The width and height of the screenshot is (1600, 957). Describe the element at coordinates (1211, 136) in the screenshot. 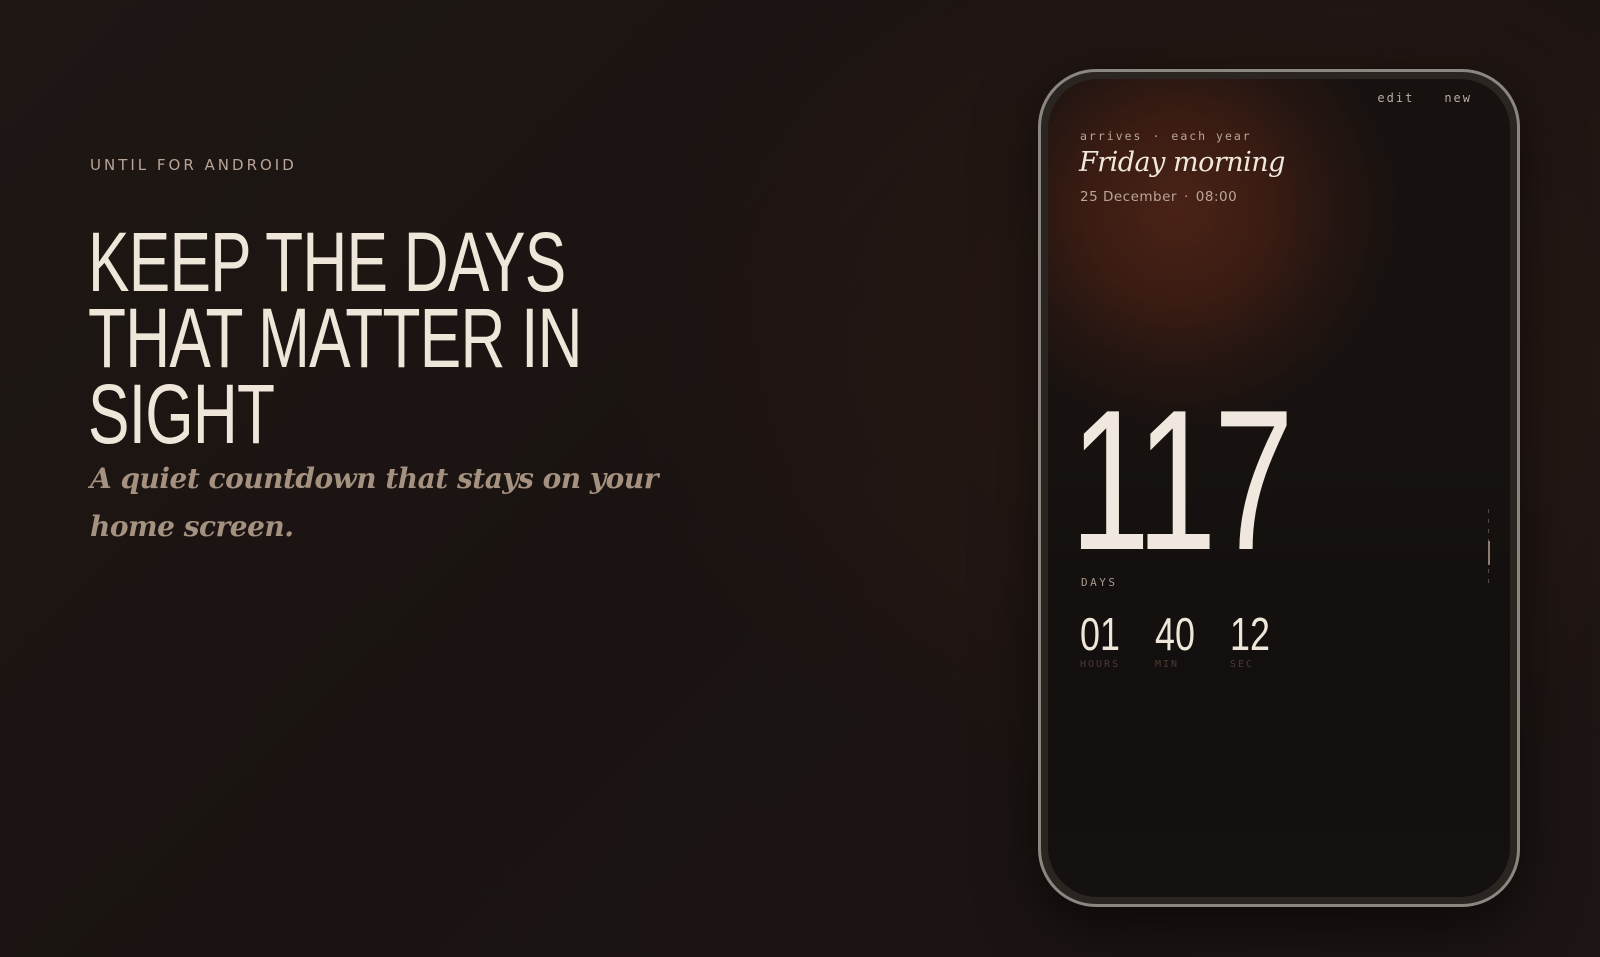

I see `repeat-label: each year` at that location.